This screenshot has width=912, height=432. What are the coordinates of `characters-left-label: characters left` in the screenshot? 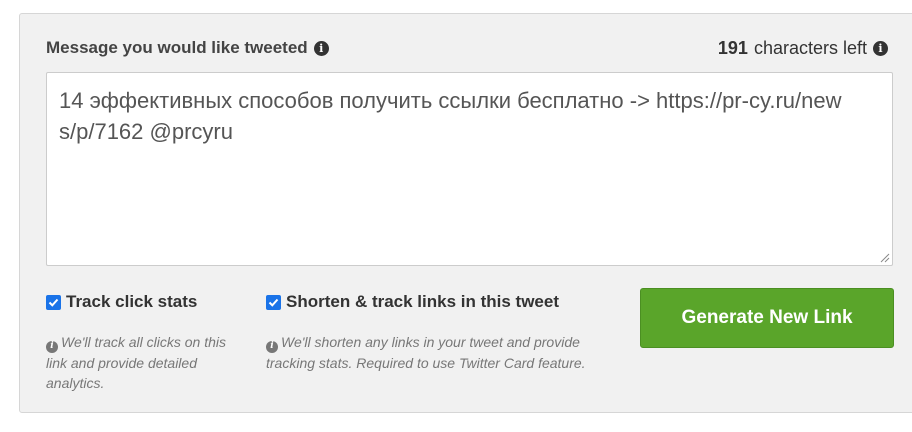 It's located at (810, 48).